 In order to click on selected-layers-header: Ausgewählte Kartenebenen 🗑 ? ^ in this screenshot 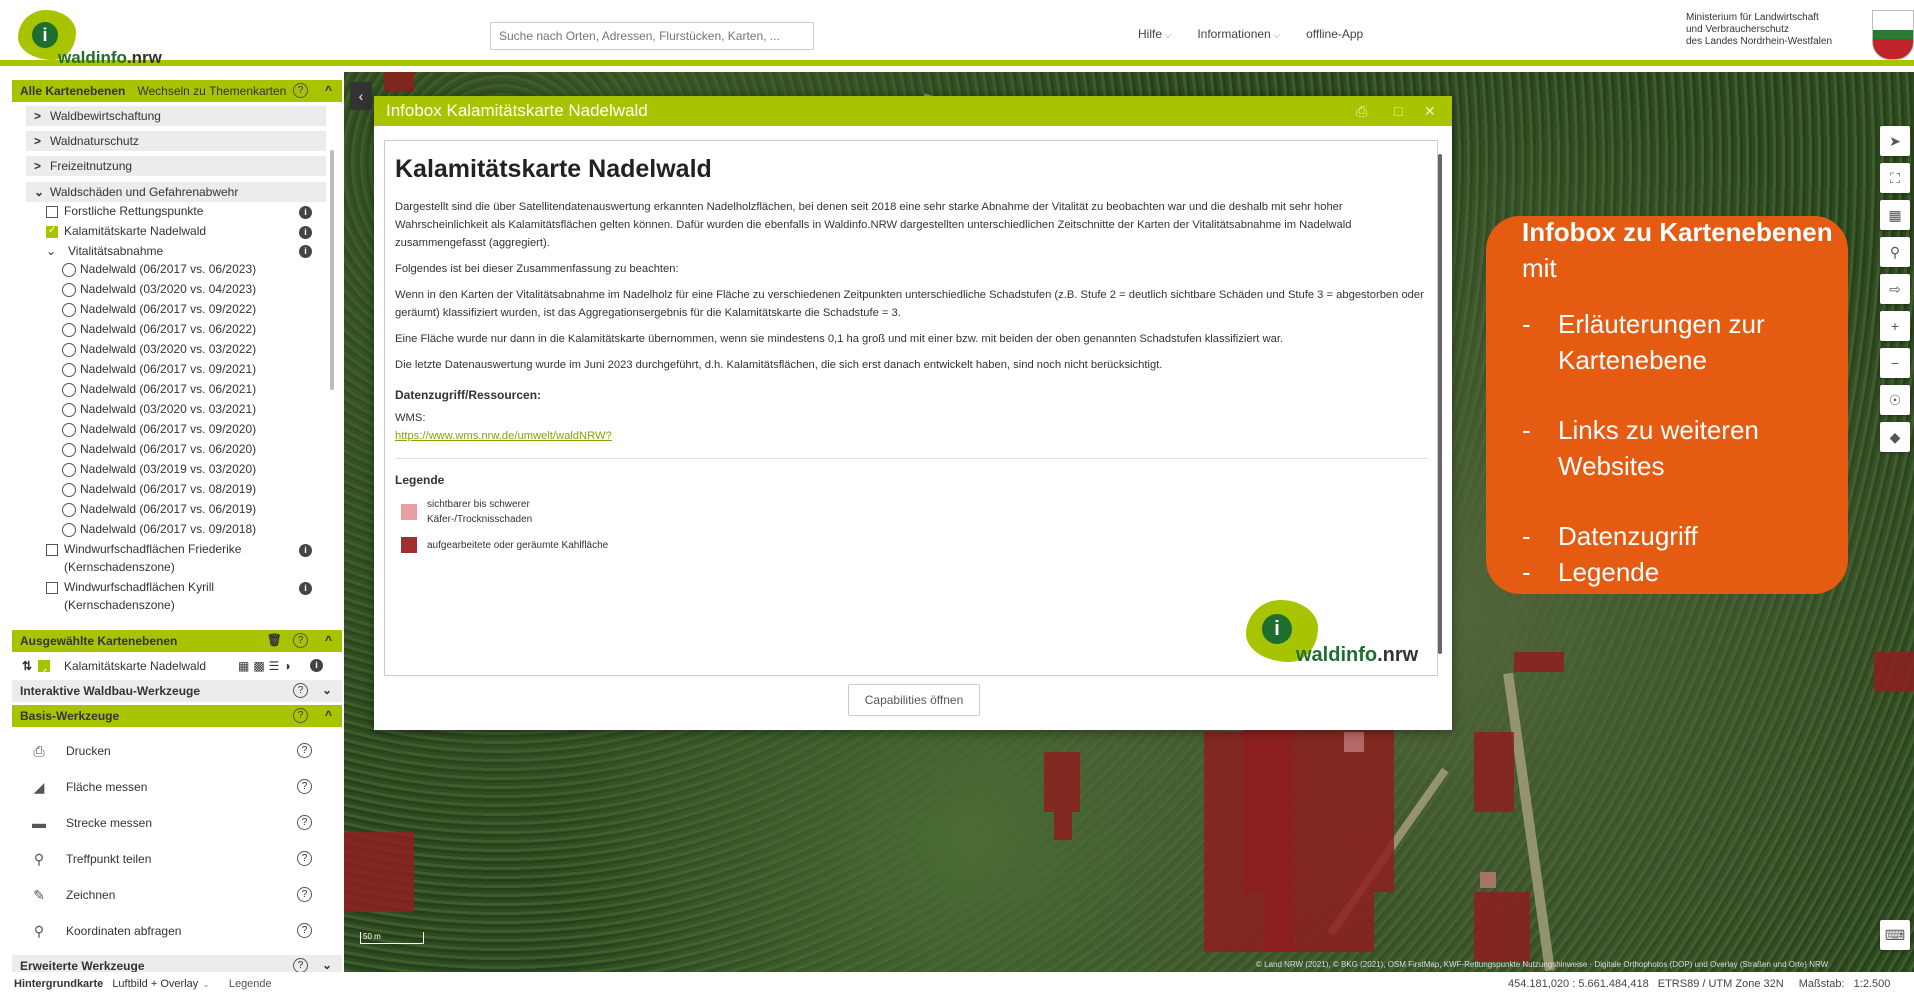, I will do `click(177, 641)`.